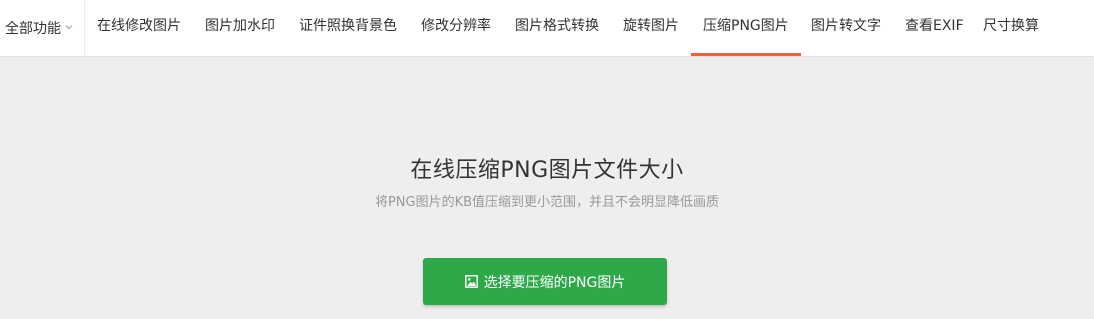  I want to click on nav-item-size-convert: 尺寸换算, so click(1011, 28).